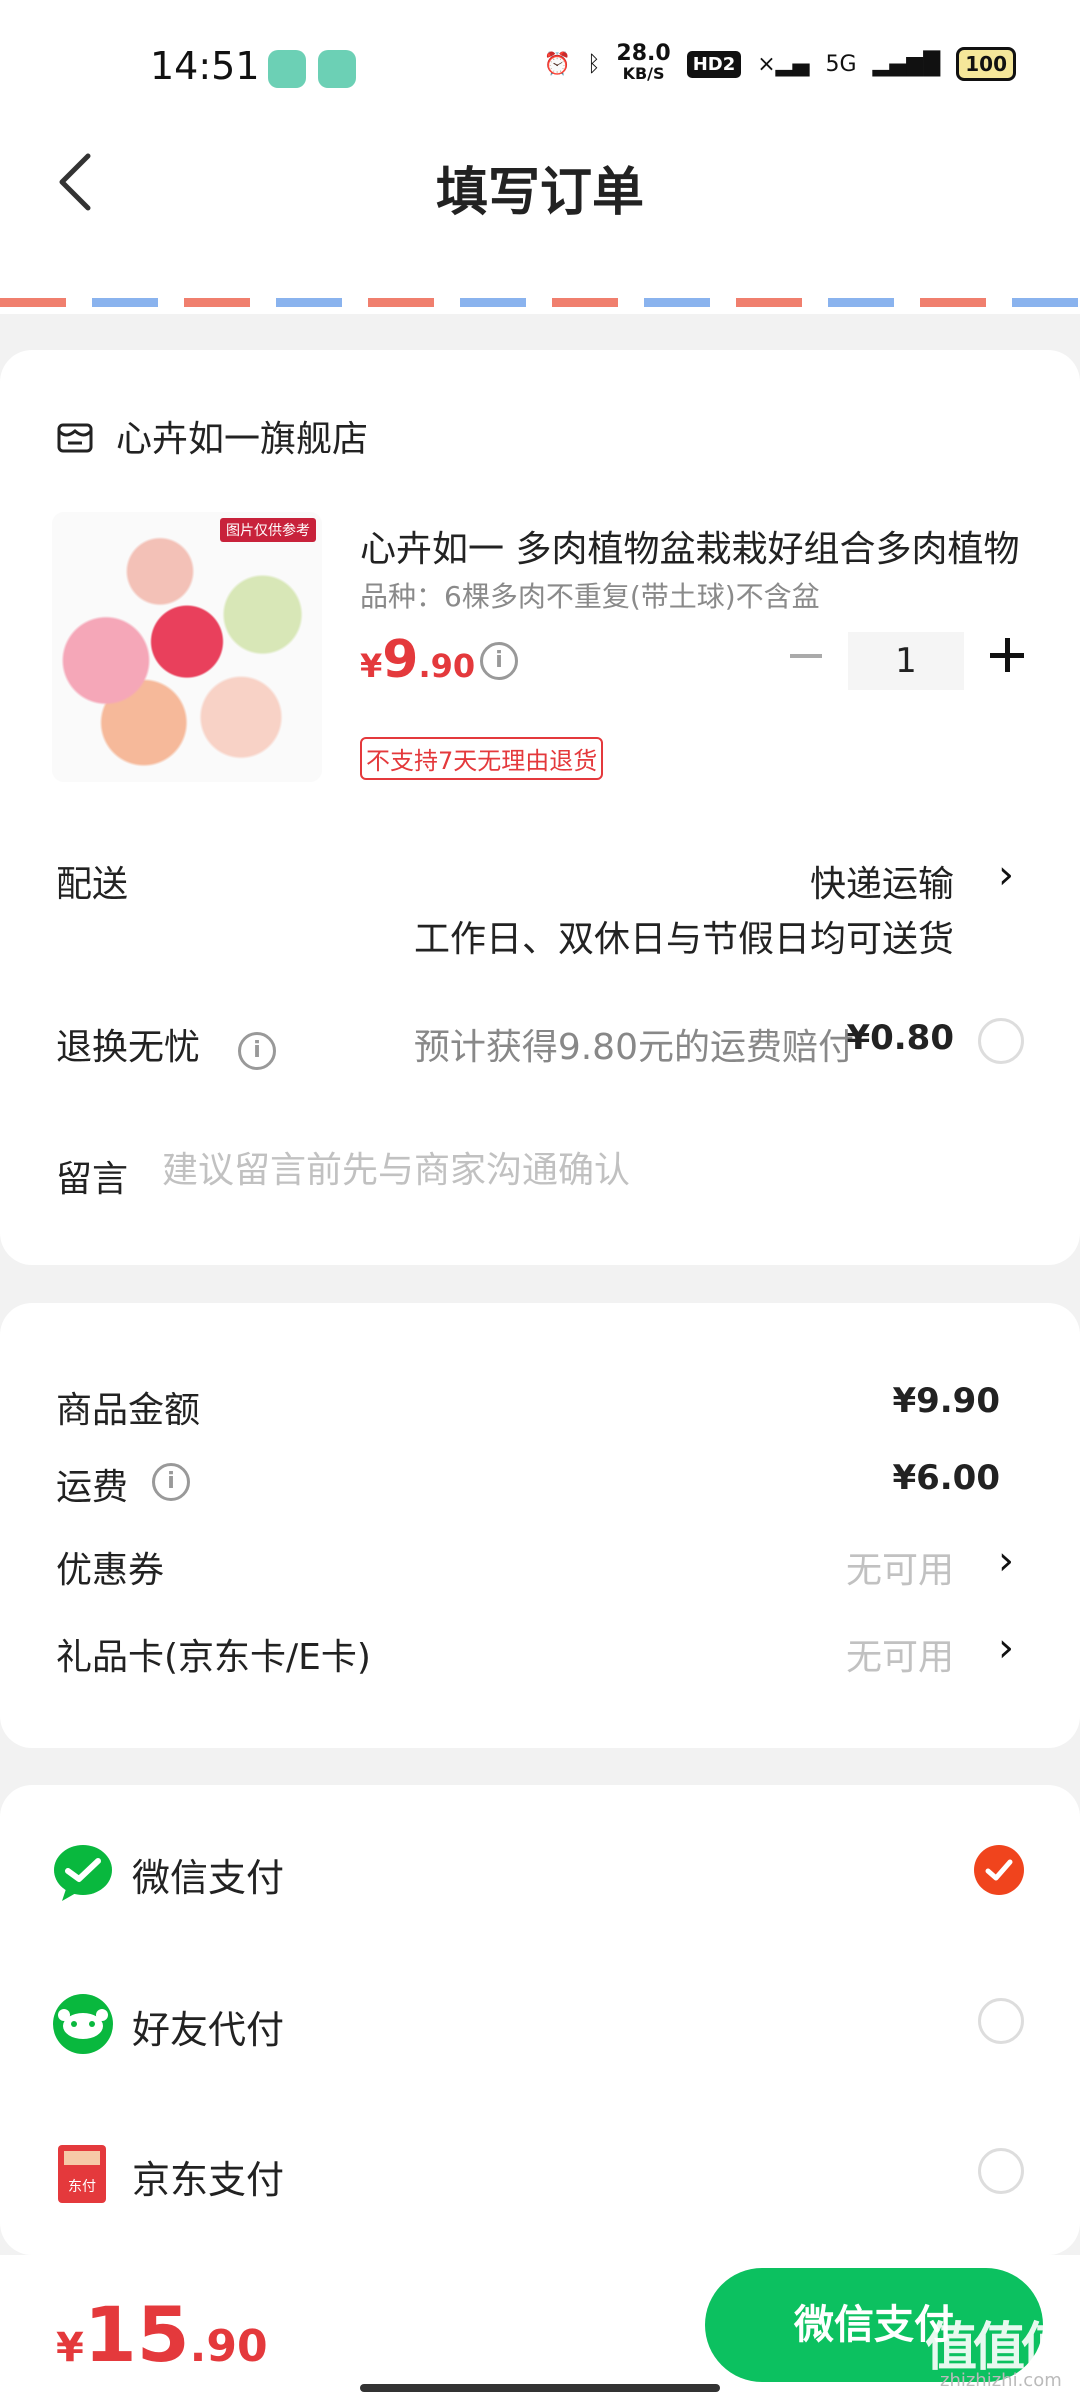 This screenshot has height=2400, width=1080. I want to click on status-time: 14:51, so click(205, 66).